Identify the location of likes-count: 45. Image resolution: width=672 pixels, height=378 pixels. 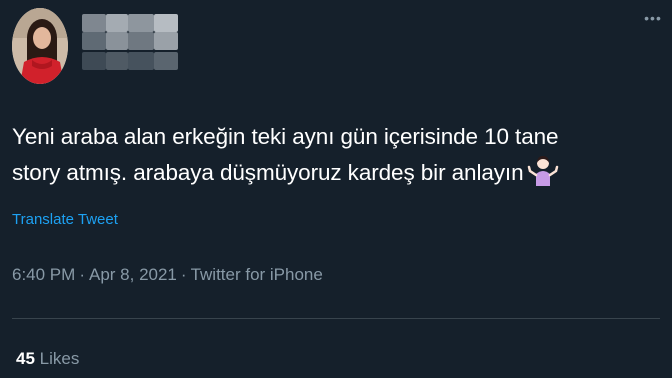
(25, 358).